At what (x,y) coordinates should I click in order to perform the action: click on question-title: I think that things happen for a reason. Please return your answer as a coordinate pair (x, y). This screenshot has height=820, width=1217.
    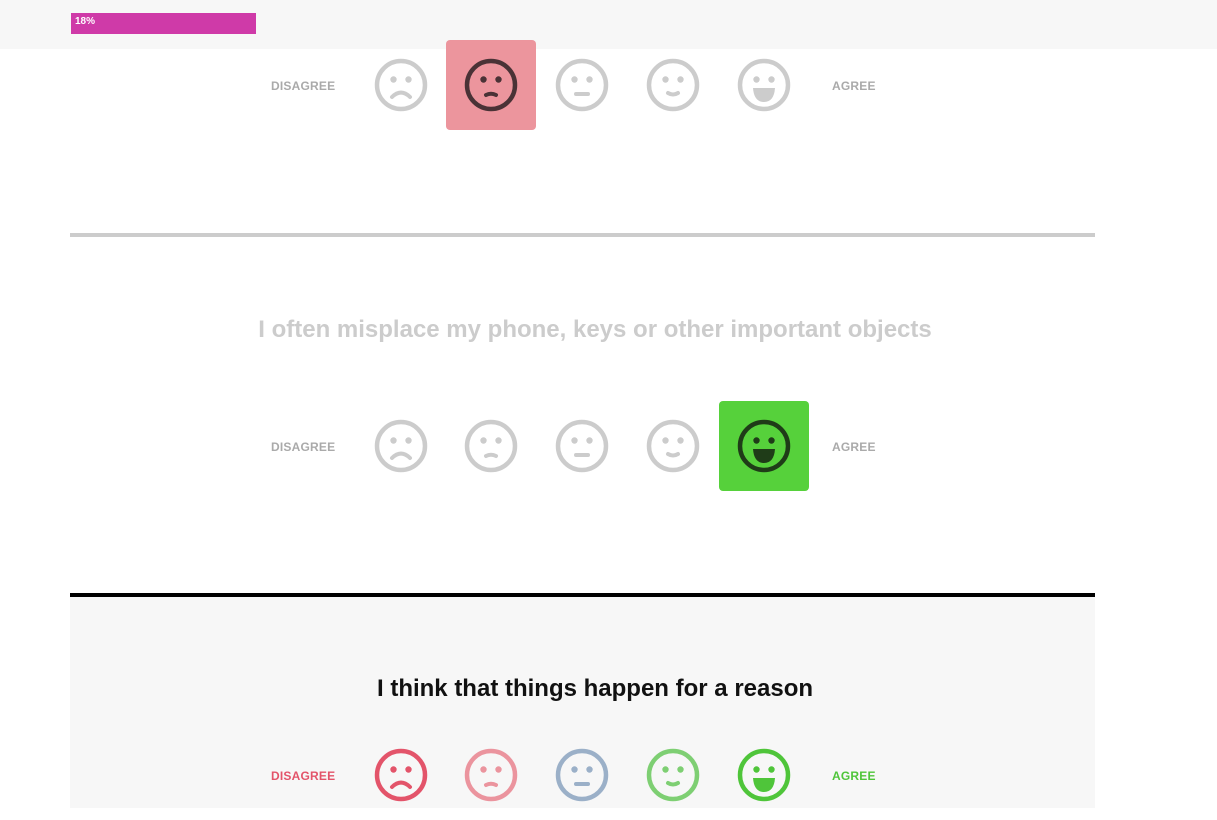
    Looking at the image, I should click on (595, 688).